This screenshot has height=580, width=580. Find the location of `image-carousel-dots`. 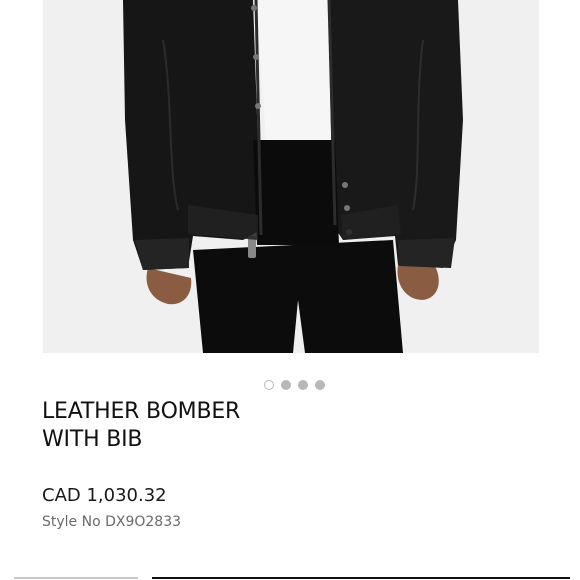

image-carousel-dots is located at coordinates (290, 386).